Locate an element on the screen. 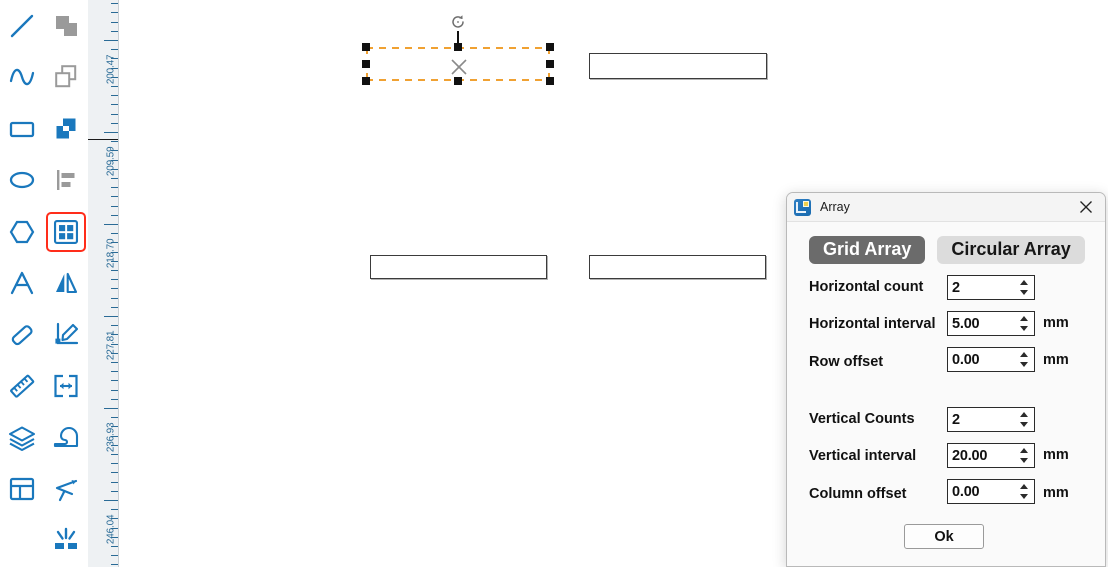 The image size is (1108, 567). row-offset-stepper: 0.00 is located at coordinates (991, 359).